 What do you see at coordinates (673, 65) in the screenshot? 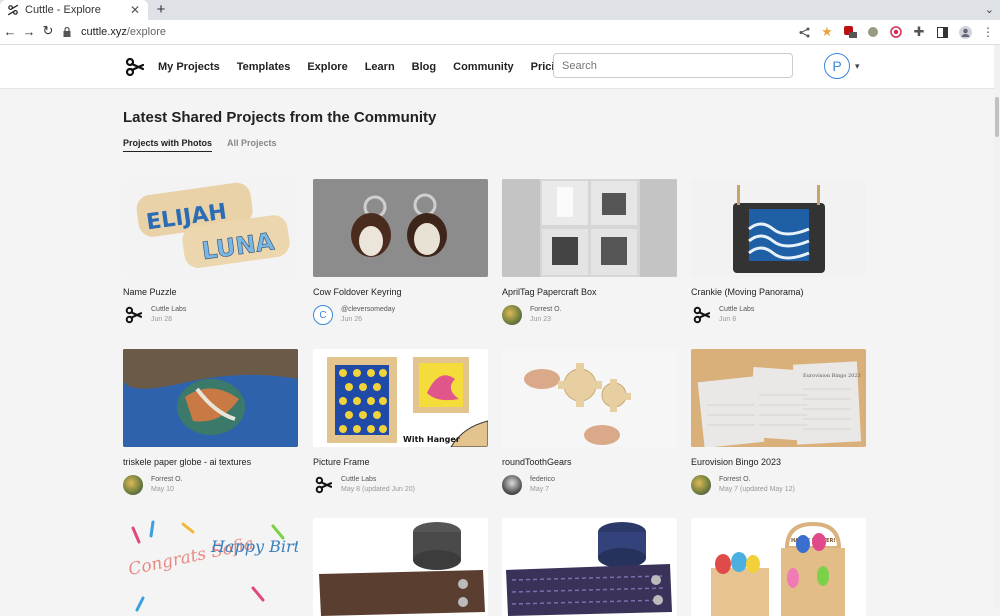
I see `search-input` at bounding box center [673, 65].